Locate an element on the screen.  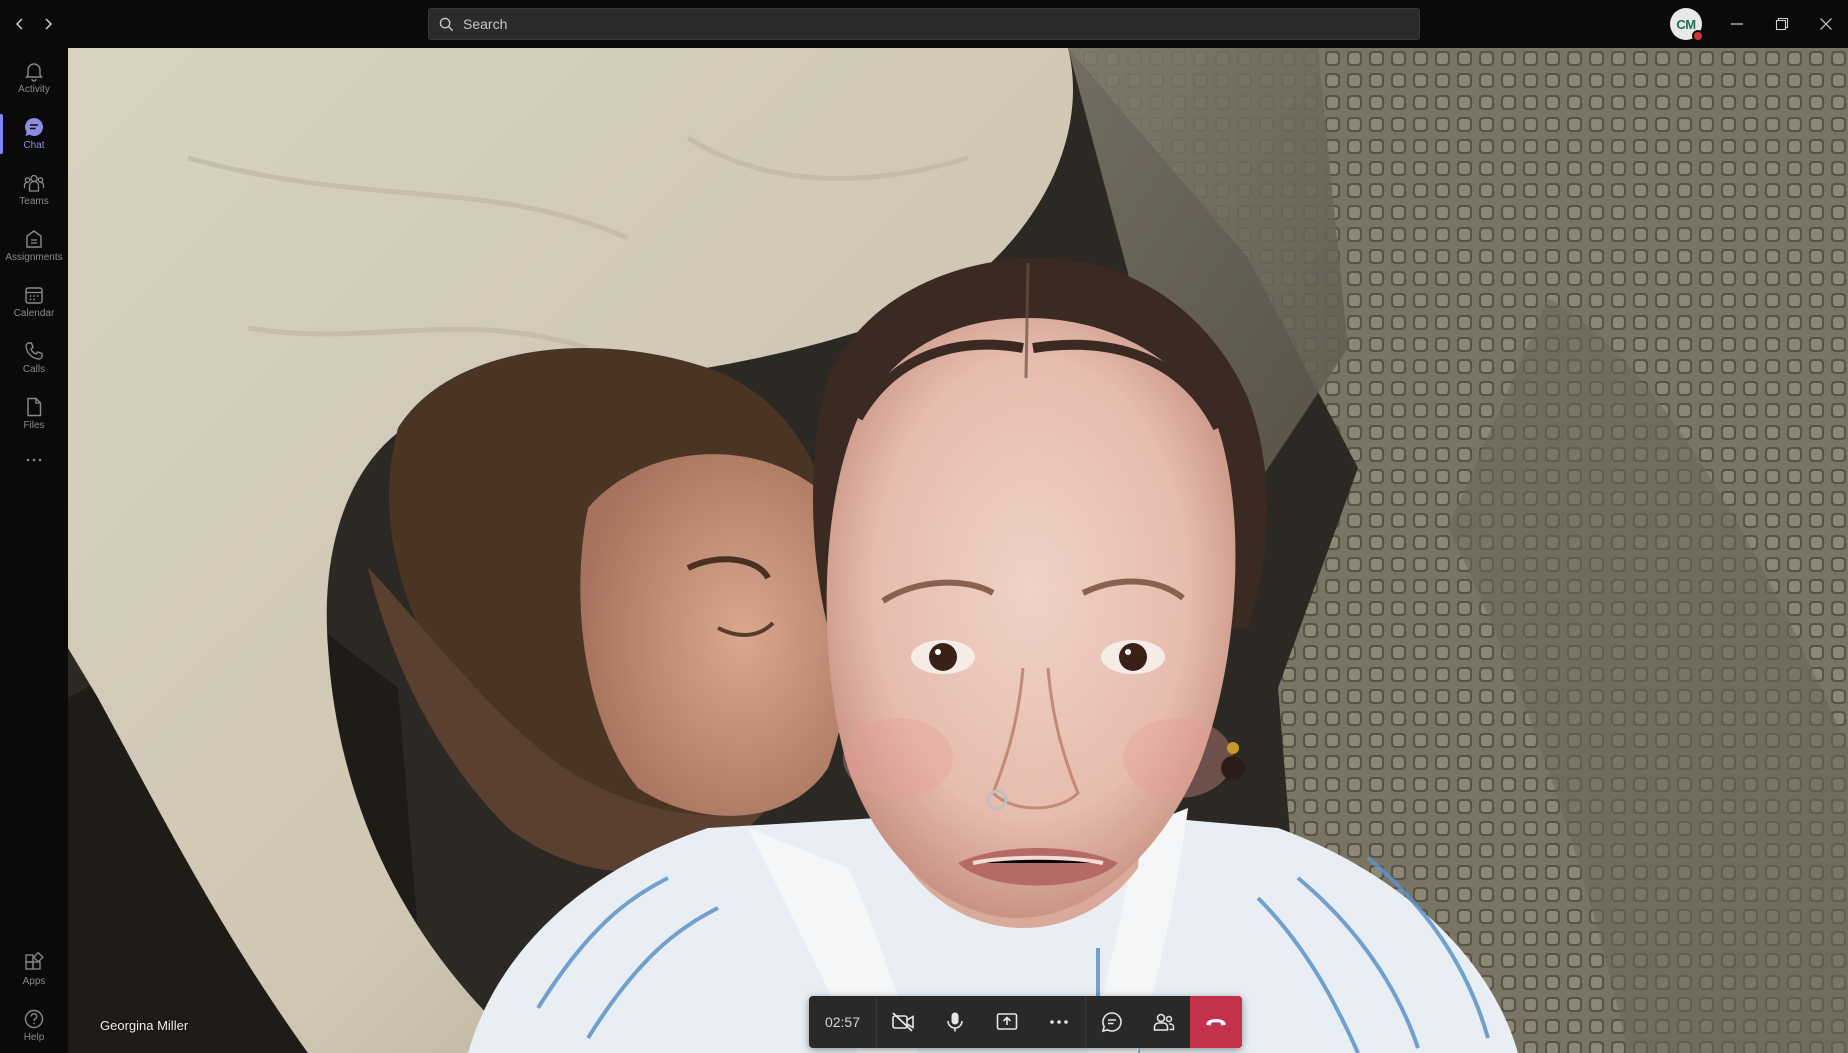
microphone-icon is located at coordinates (955, 1022).